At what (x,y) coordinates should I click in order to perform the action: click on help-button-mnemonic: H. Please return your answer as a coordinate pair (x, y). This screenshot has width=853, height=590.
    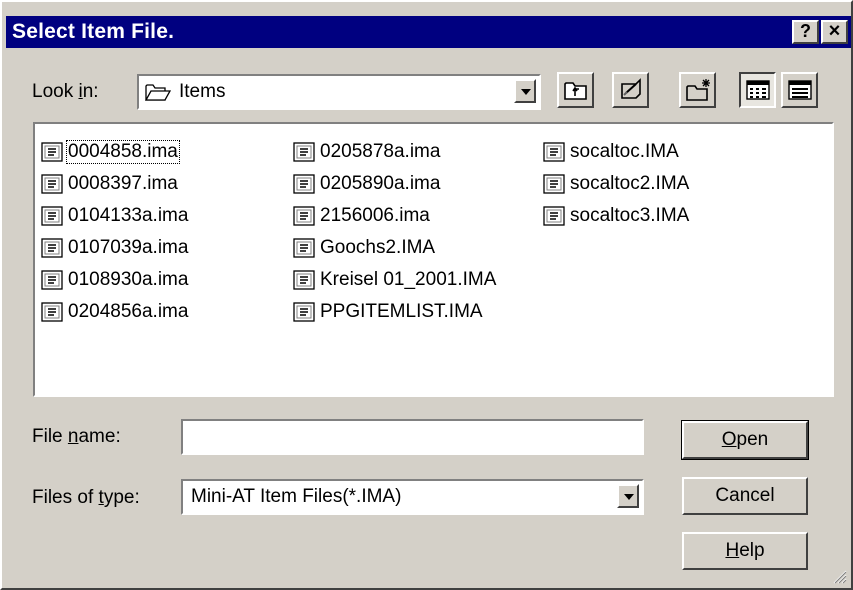
    Looking at the image, I should click on (732, 550).